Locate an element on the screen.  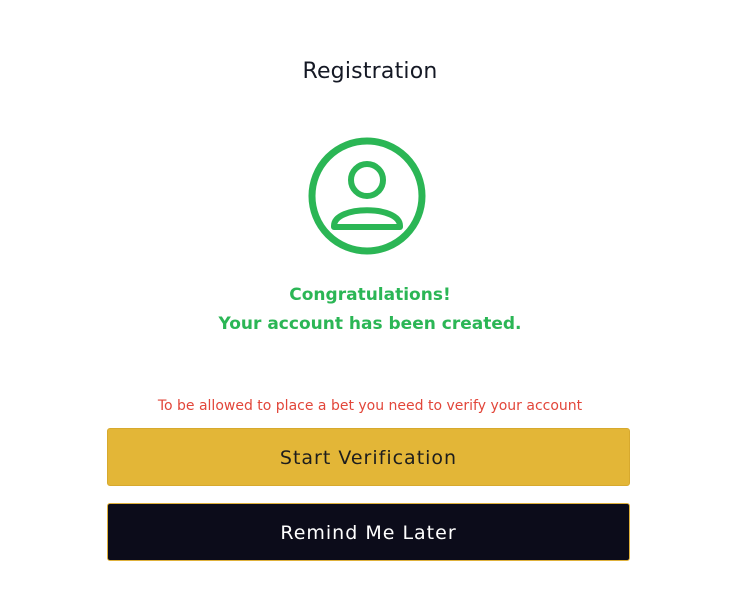
page-title: Registration is located at coordinates (370, 71).